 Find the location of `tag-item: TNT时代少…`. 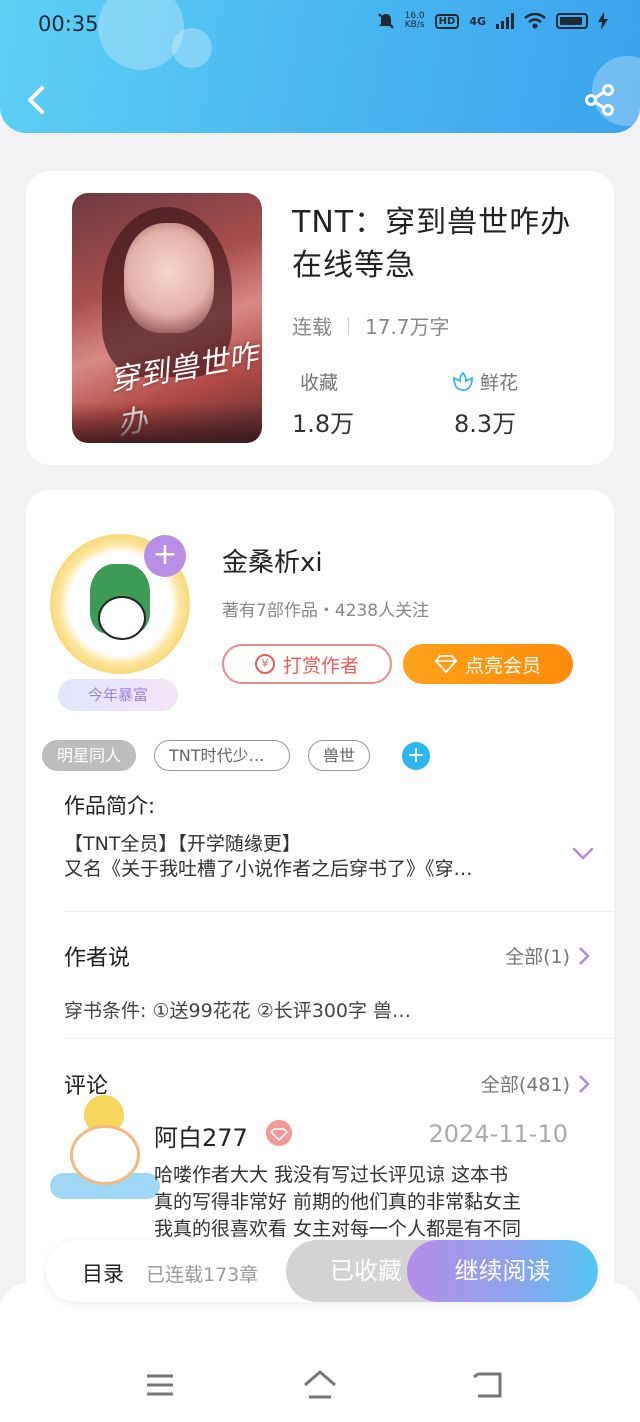

tag-item: TNT时代少… is located at coordinates (222, 755).